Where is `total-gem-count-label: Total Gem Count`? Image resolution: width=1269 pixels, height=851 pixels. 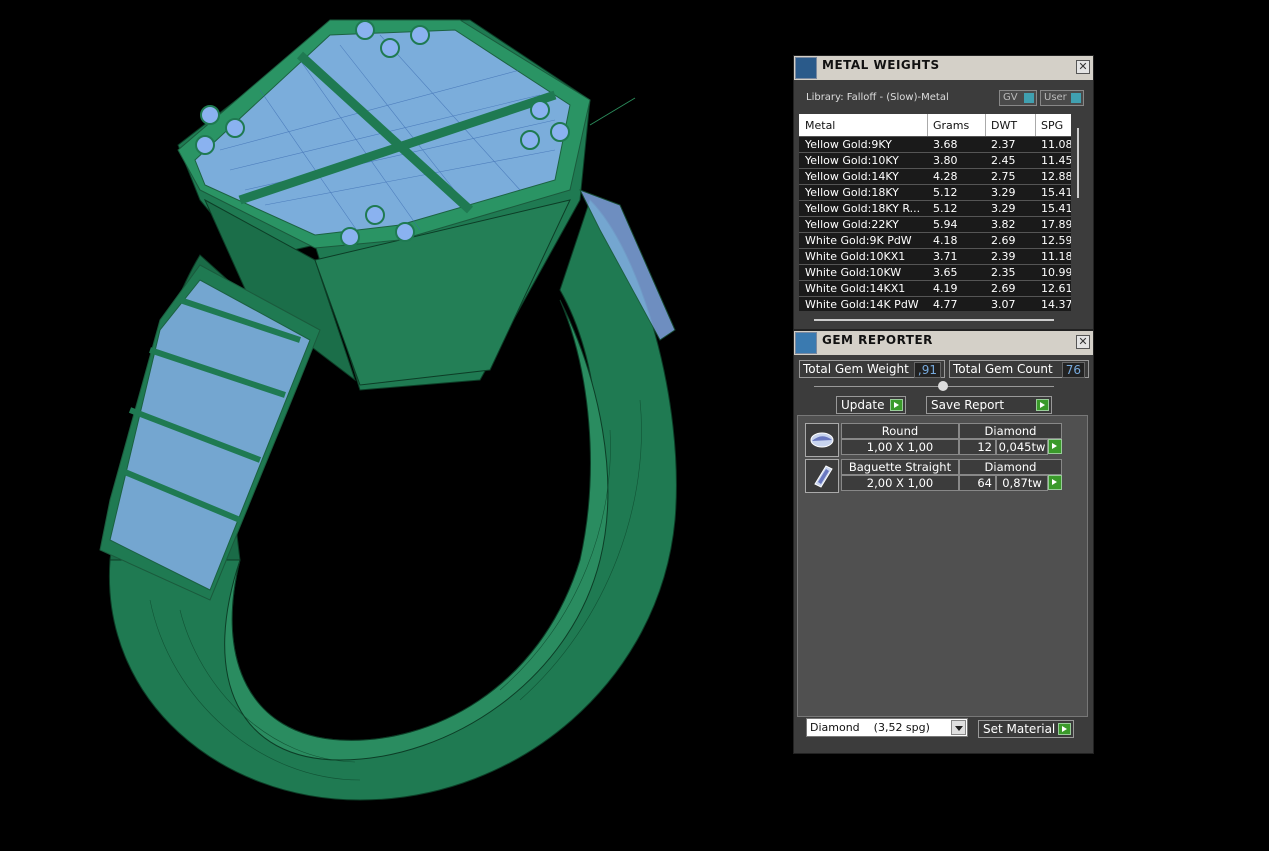
total-gem-count-label: Total Gem Count is located at coordinates (1003, 369).